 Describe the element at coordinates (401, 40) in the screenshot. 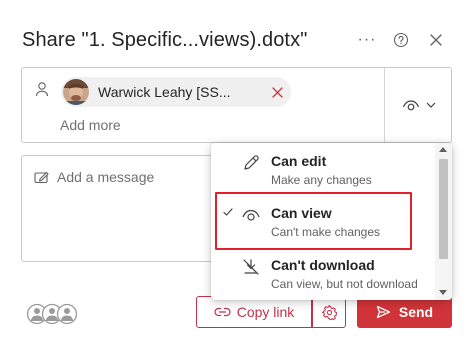

I see `help-circle-icon` at that location.